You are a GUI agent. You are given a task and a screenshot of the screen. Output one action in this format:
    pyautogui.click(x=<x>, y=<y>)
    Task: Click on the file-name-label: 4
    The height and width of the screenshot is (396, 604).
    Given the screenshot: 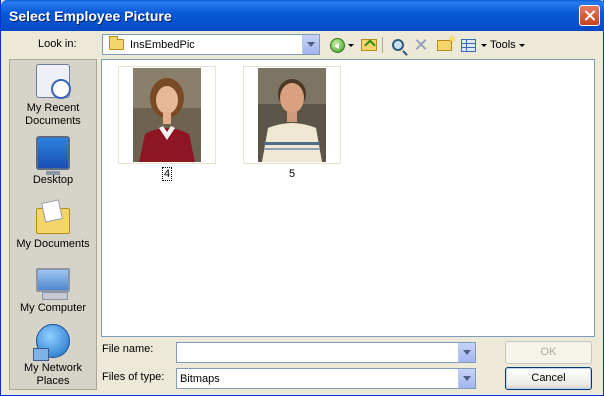 What is the action you would take?
    pyautogui.click(x=167, y=174)
    